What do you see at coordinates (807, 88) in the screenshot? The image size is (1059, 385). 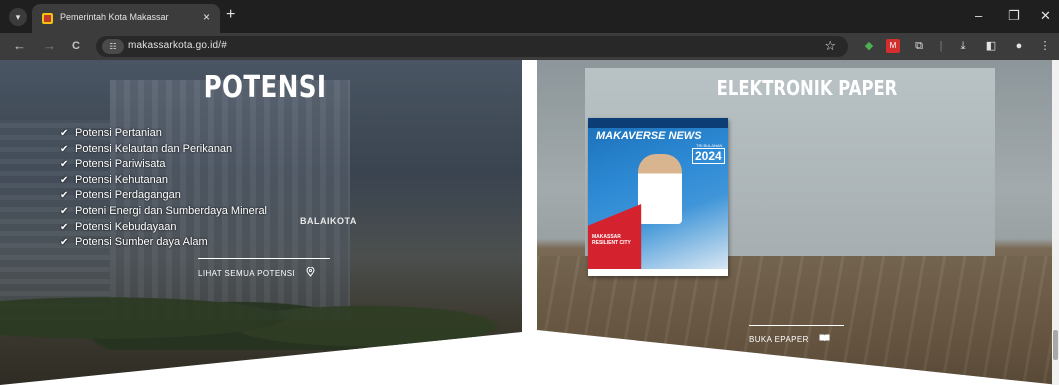 I see `epaper-title: ELEKTRONIK PAPER` at bounding box center [807, 88].